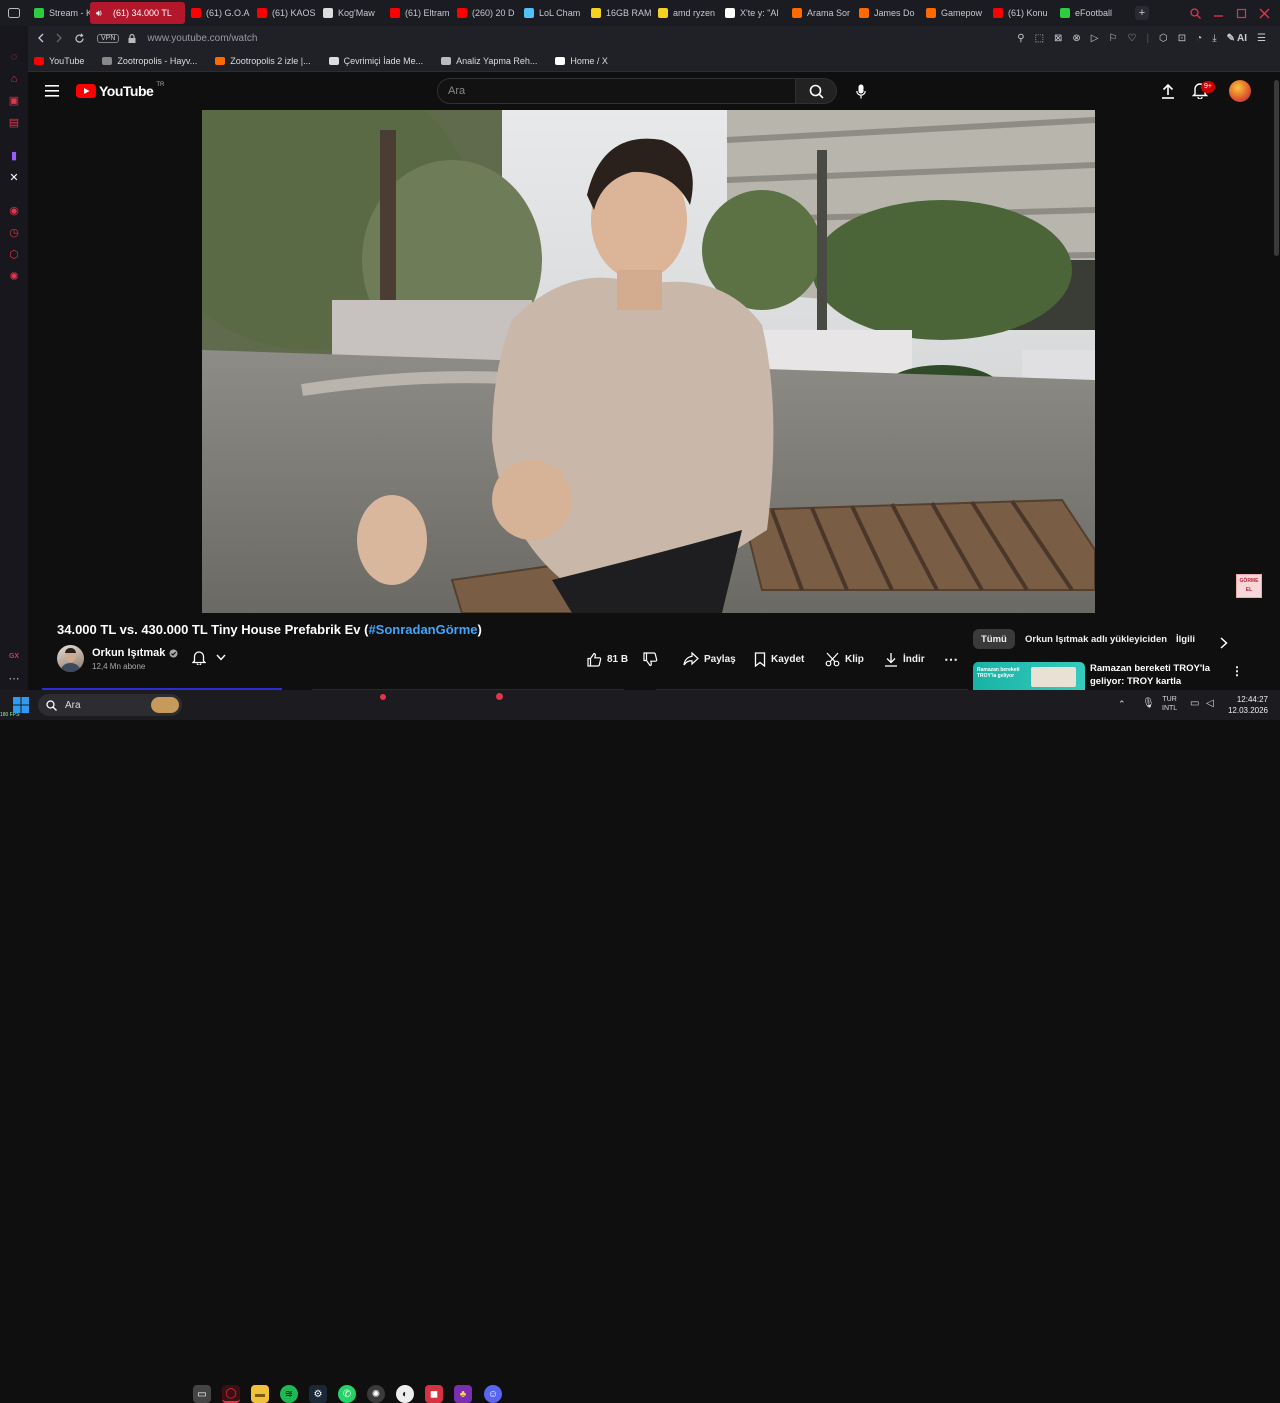  I want to click on account-icon: ◔, so click(1199, 38).